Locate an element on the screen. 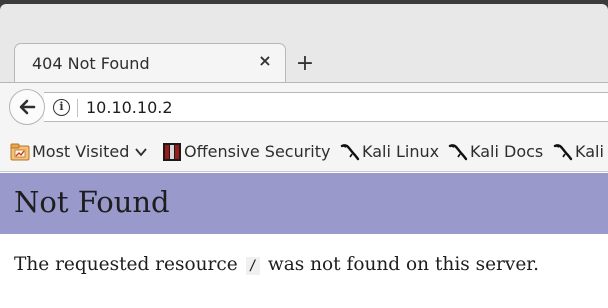 The width and height of the screenshot is (608, 308). message-prefix: The requested resource is located at coordinates (126, 264).